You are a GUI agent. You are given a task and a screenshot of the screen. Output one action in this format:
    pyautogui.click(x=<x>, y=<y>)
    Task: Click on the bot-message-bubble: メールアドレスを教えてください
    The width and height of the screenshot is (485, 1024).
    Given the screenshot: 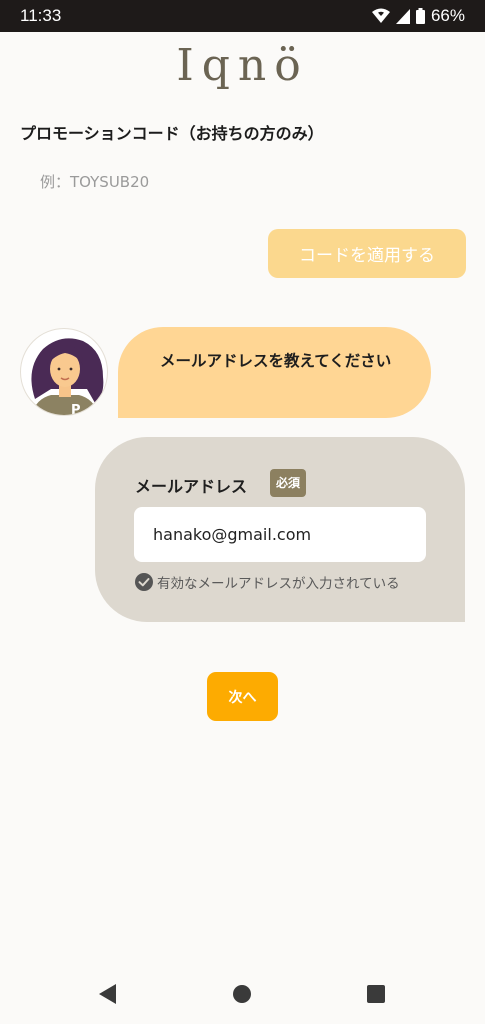 What is the action you would take?
    pyautogui.click(x=274, y=372)
    